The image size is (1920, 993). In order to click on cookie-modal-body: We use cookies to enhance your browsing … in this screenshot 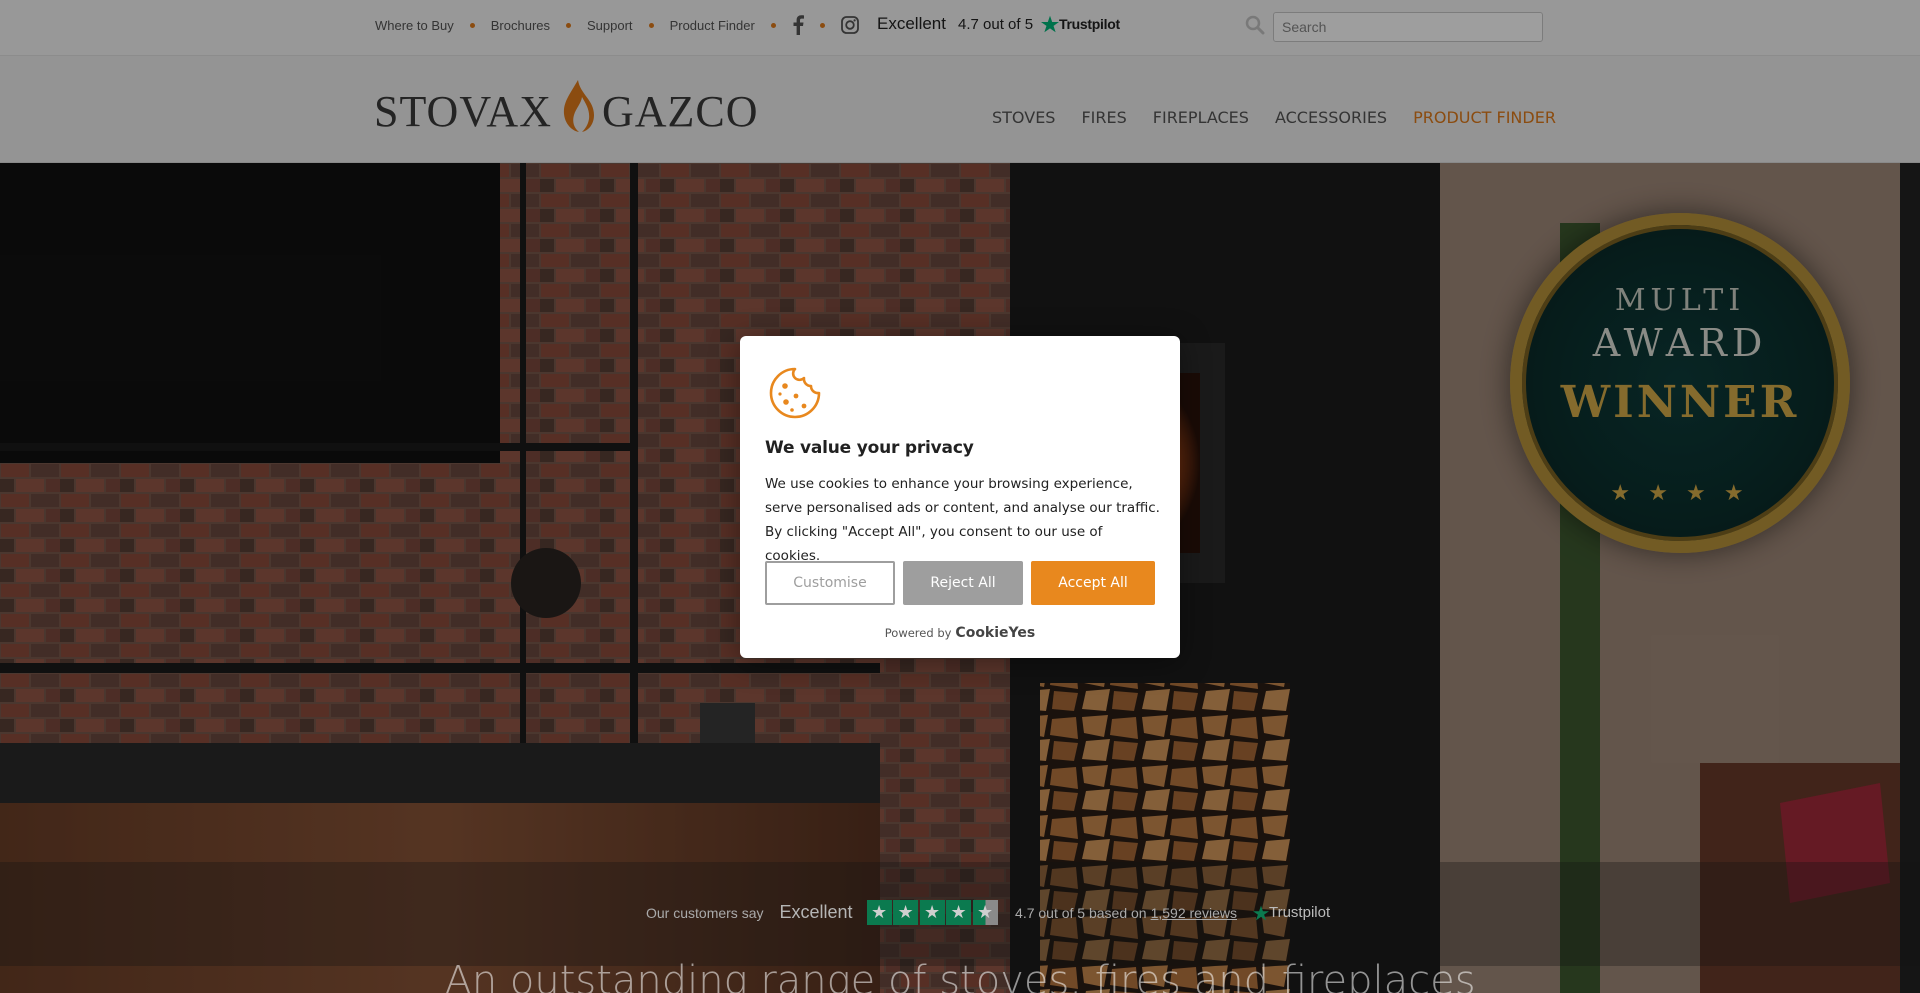, I will do `click(962, 520)`.